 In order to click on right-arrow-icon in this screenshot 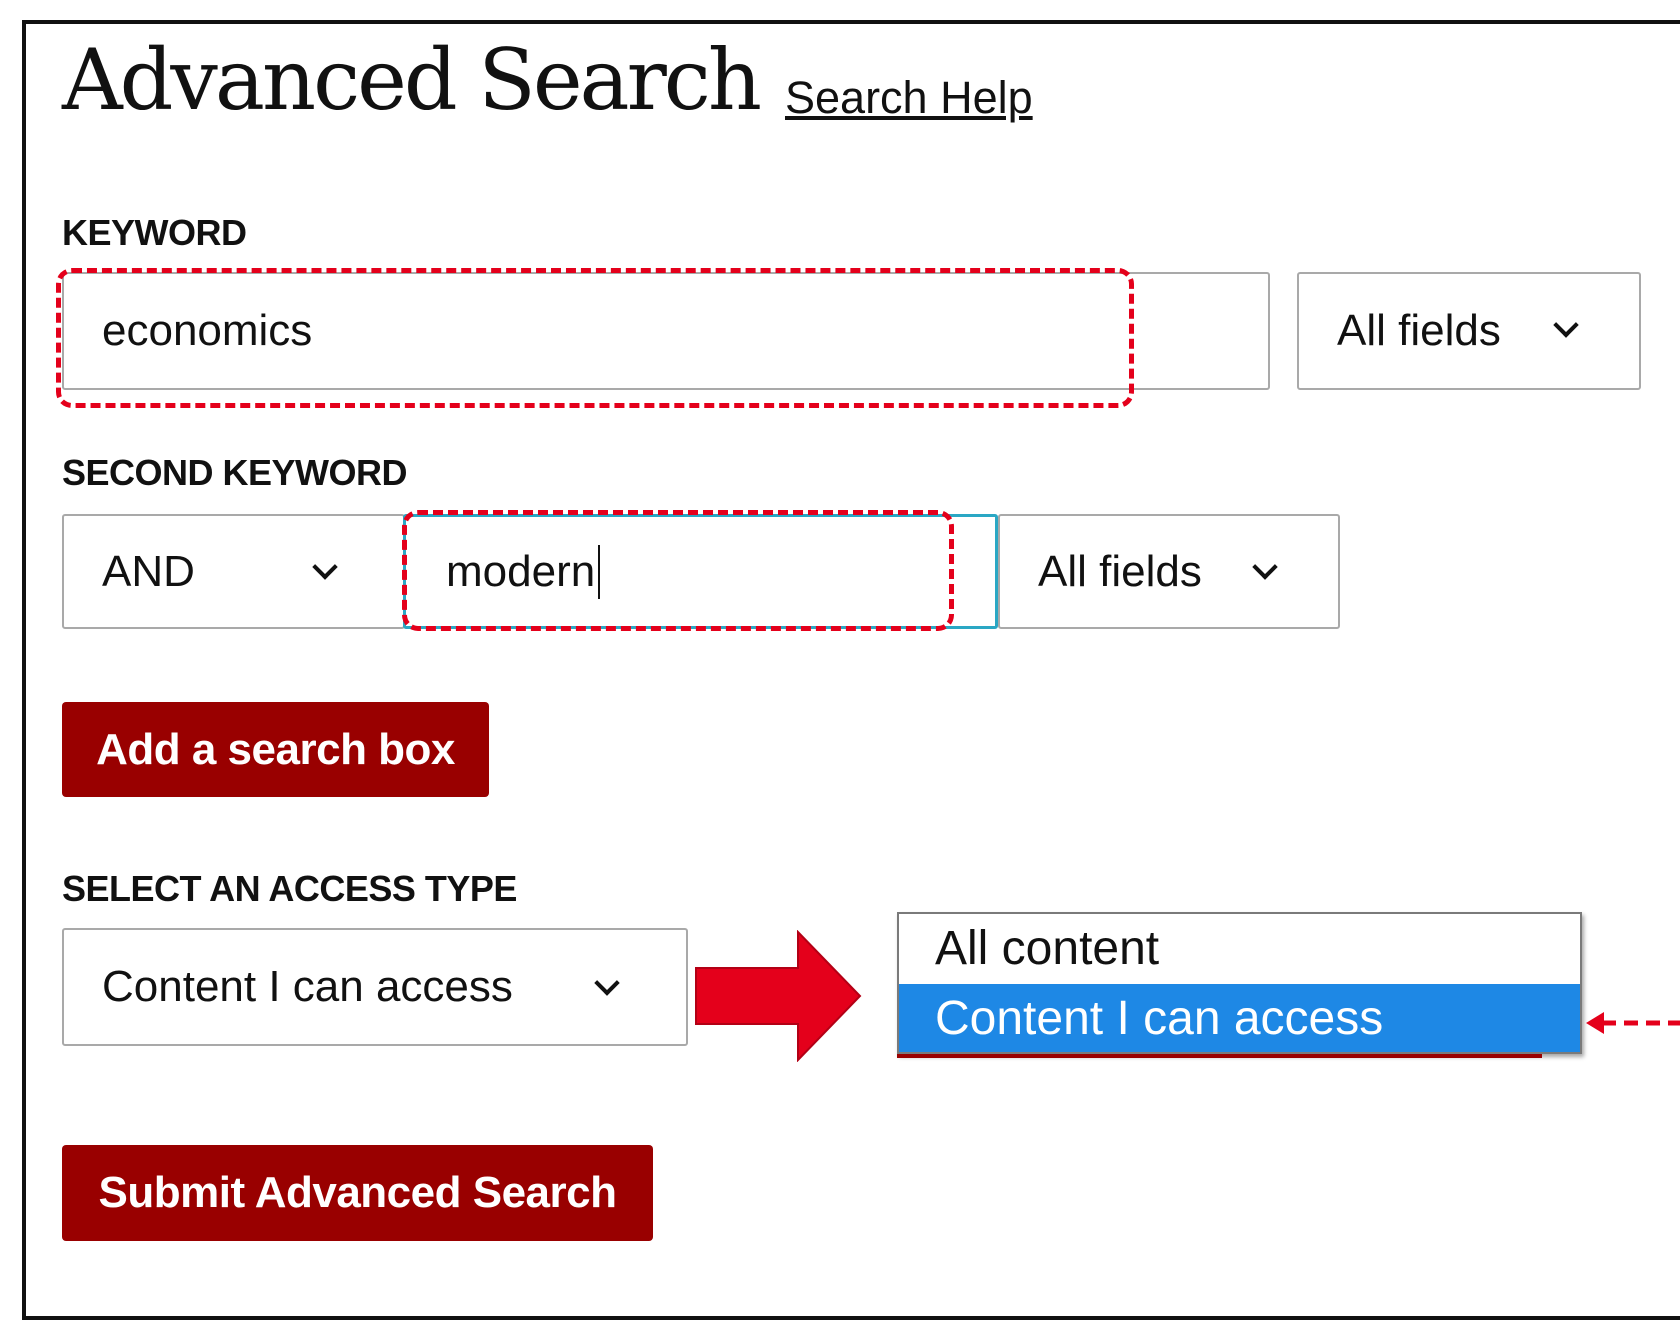, I will do `click(778, 996)`.